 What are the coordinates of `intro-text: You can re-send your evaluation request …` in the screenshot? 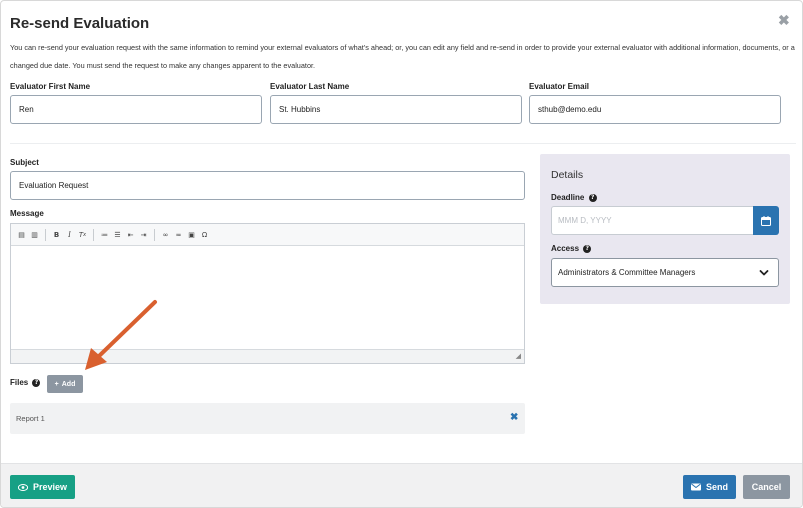 It's located at (402, 56).